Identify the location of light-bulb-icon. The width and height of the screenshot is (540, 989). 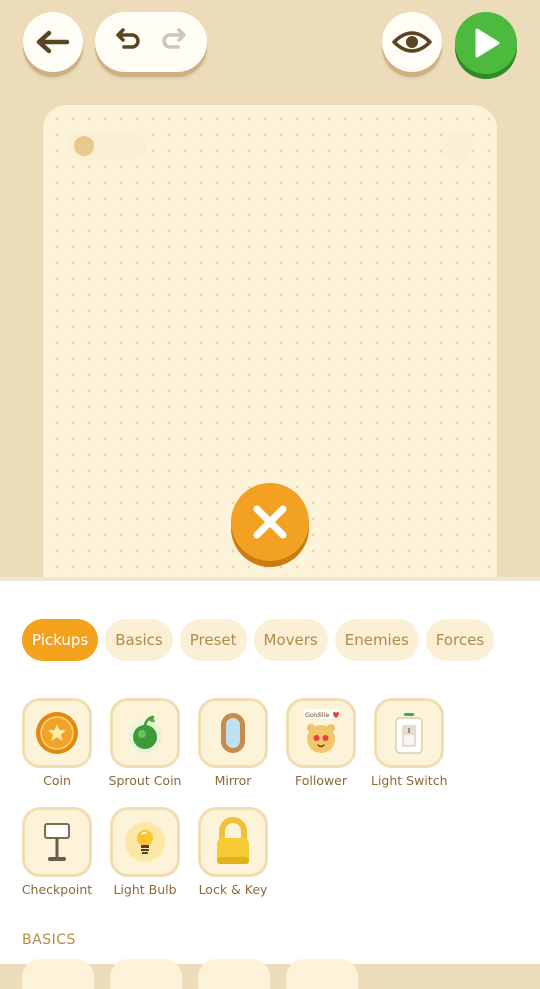
(145, 842).